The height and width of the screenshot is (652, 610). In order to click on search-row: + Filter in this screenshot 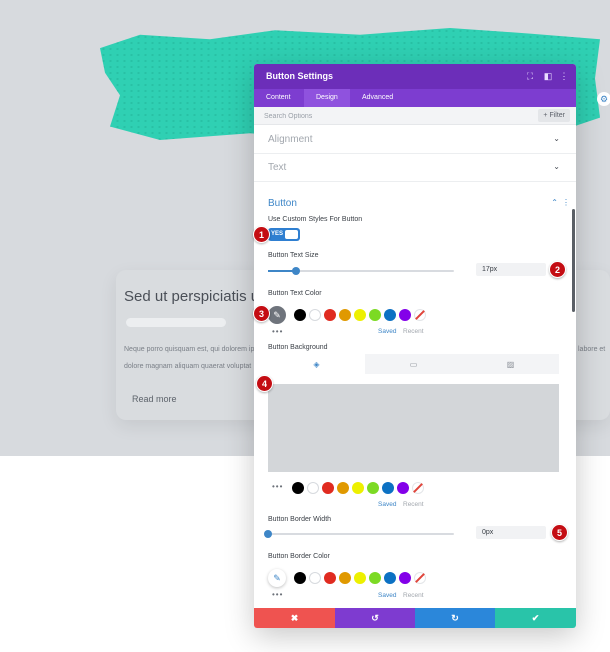, I will do `click(415, 116)`.